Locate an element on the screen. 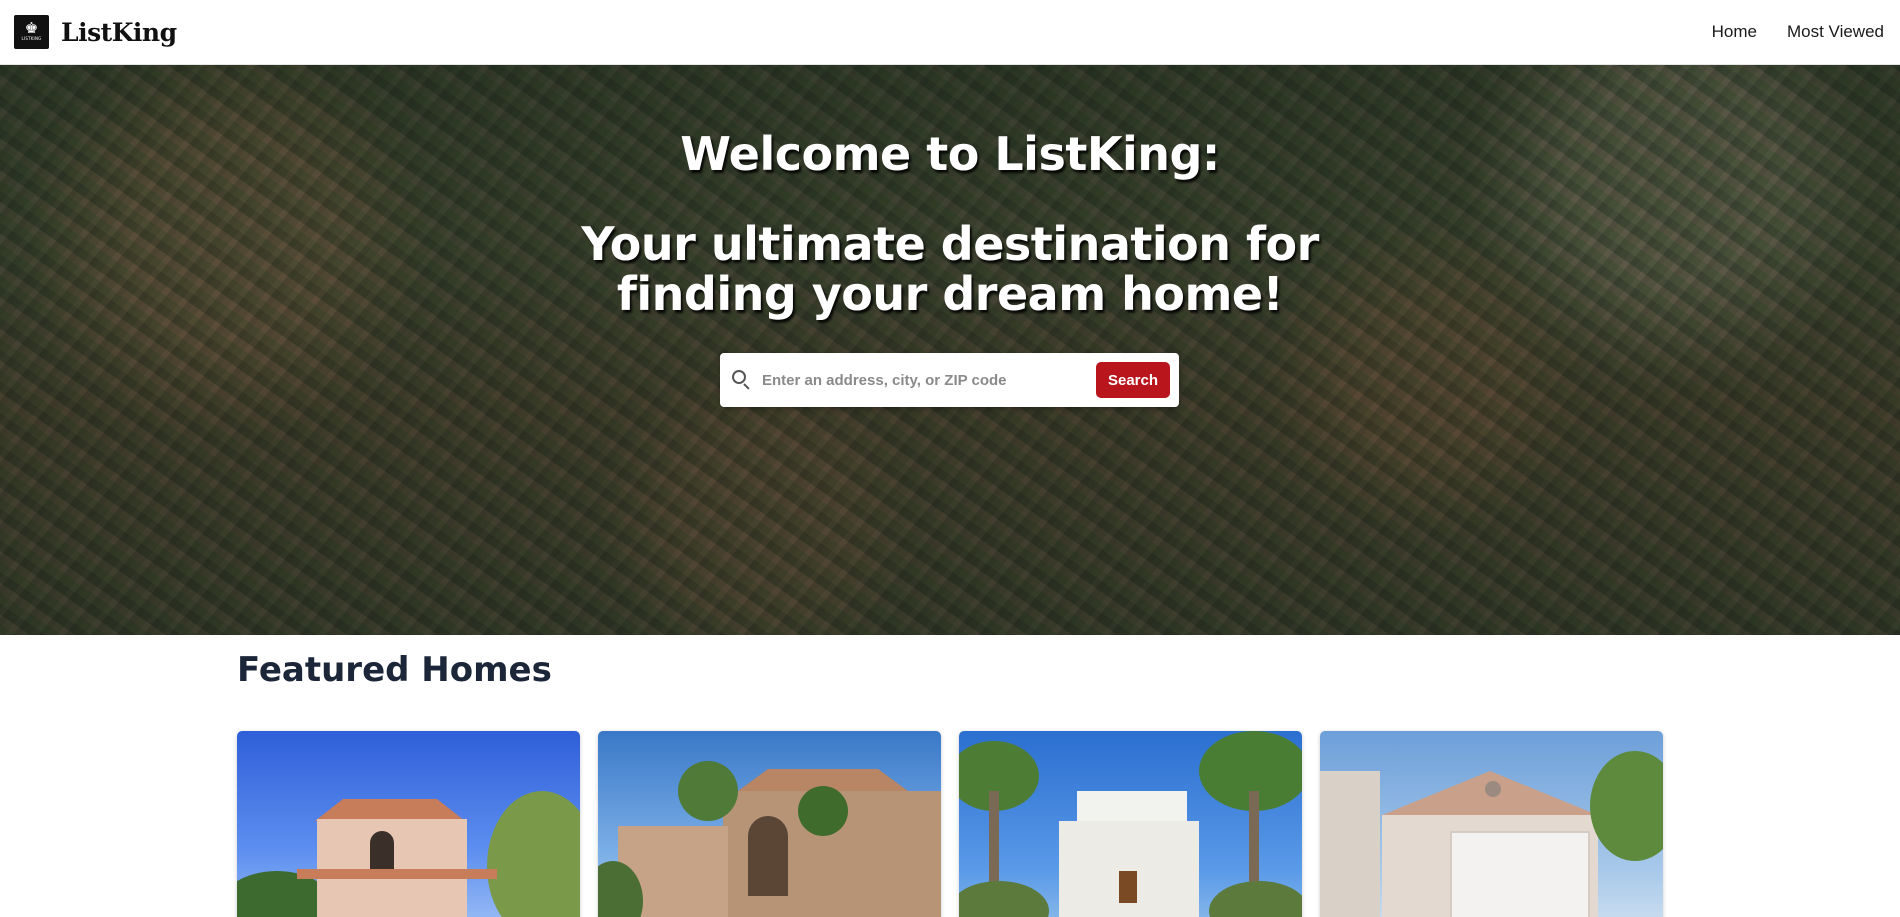 This screenshot has height=917, width=1900. logo-caption: LISTKING is located at coordinates (31, 38).